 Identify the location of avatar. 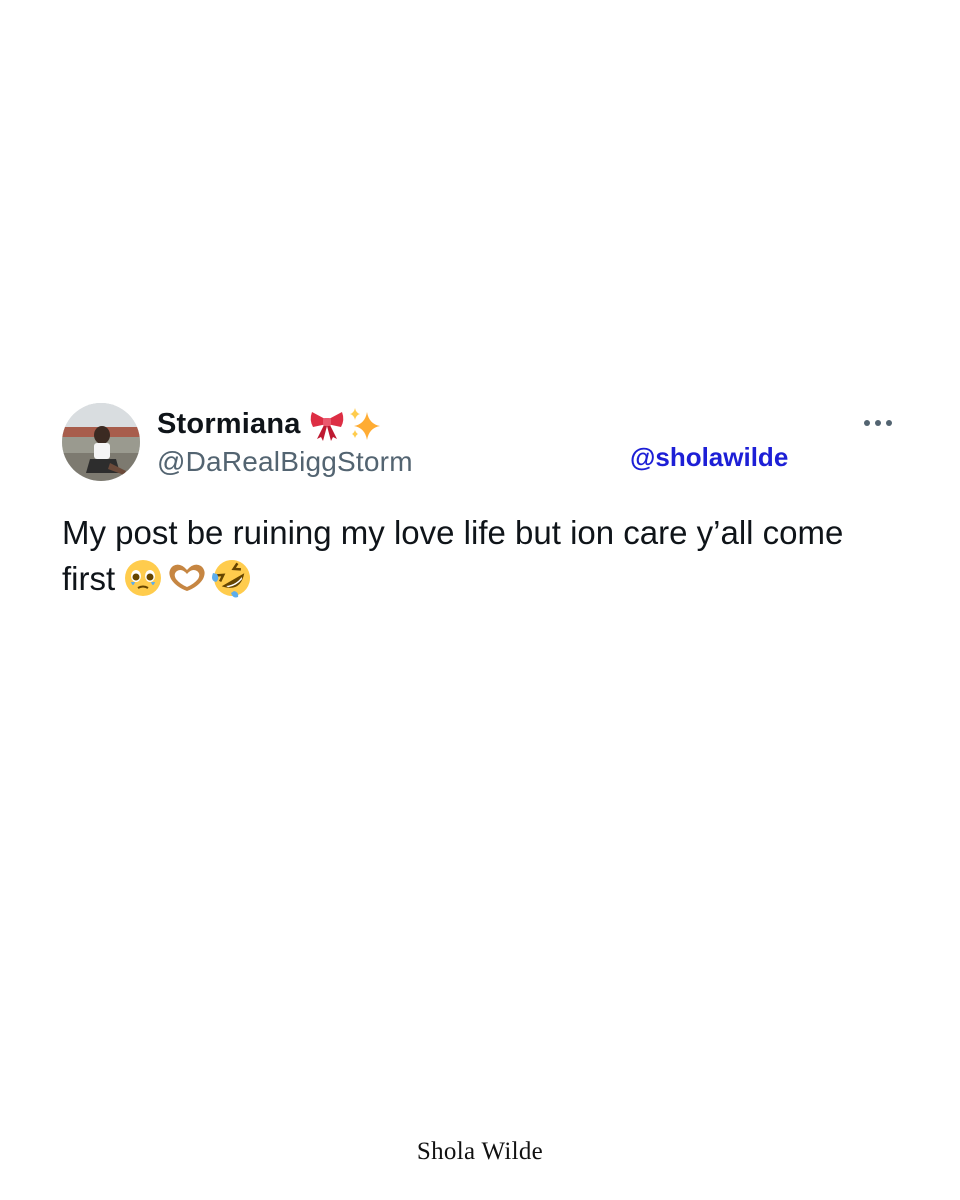
(101, 442).